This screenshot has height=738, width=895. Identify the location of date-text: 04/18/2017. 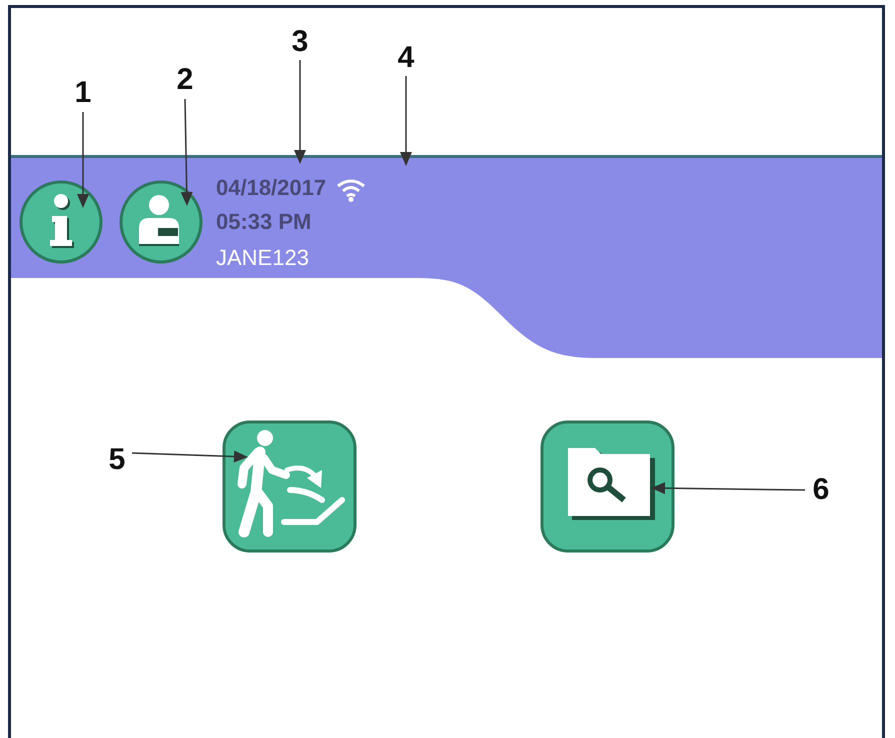
(271, 188).